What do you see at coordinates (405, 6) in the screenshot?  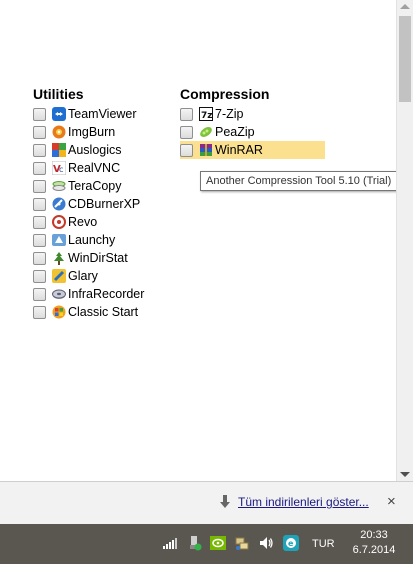 I see `scroll-up-arrow-icon` at bounding box center [405, 6].